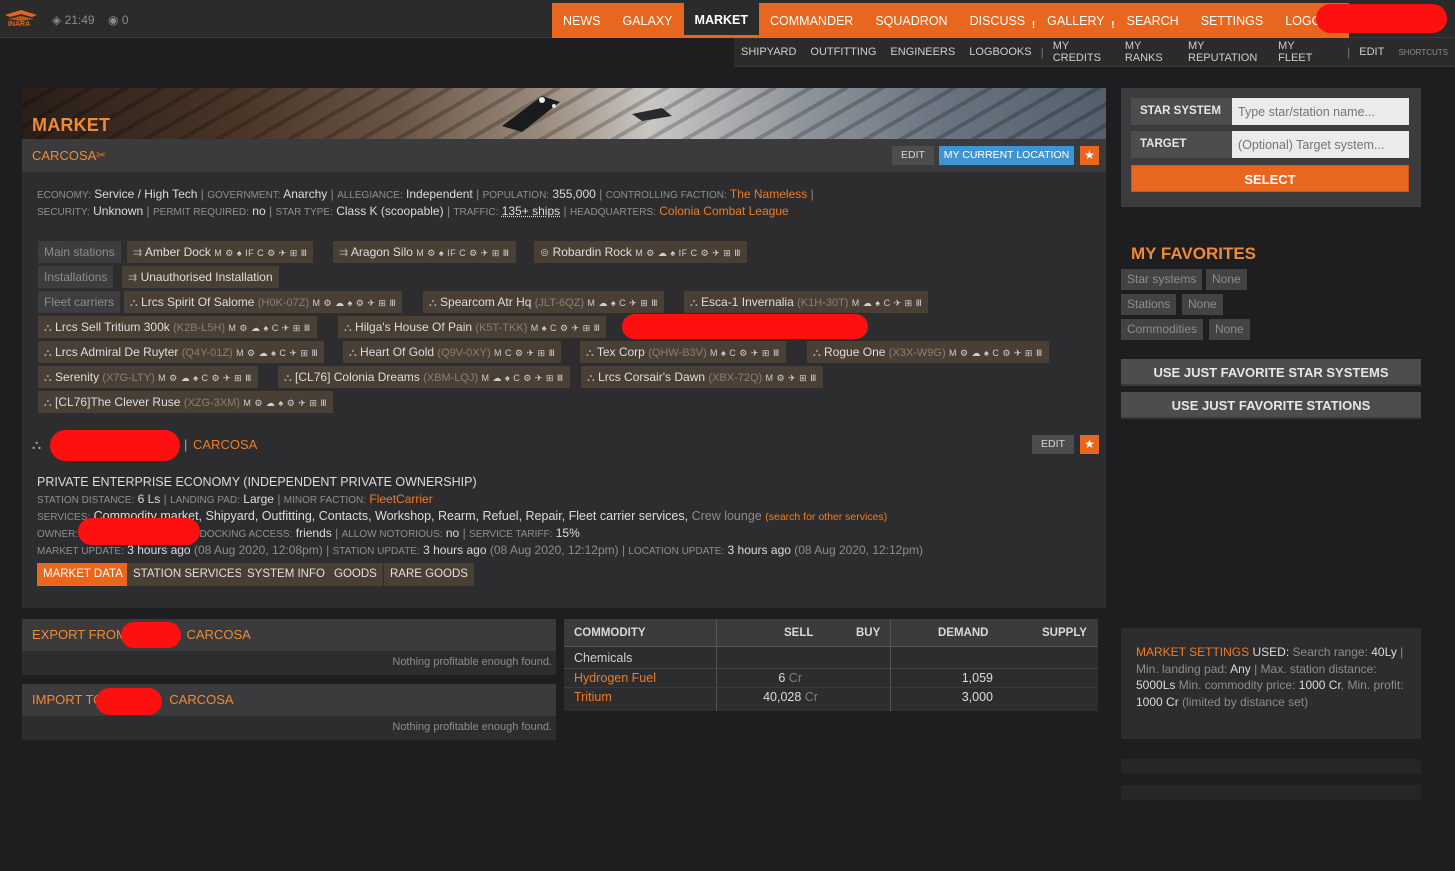 This screenshot has width=1455, height=871. What do you see at coordinates (723, 211) in the screenshot?
I see `hq-link: Colonia Combat League` at bounding box center [723, 211].